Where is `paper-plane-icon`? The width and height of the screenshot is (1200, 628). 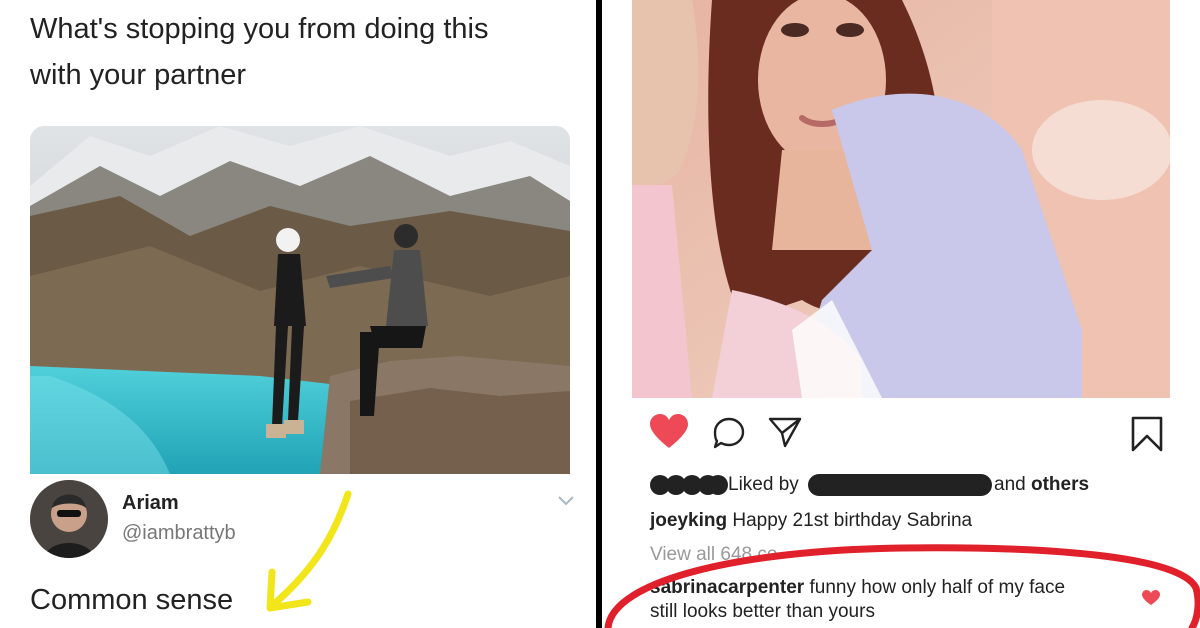 paper-plane-icon is located at coordinates (785, 432).